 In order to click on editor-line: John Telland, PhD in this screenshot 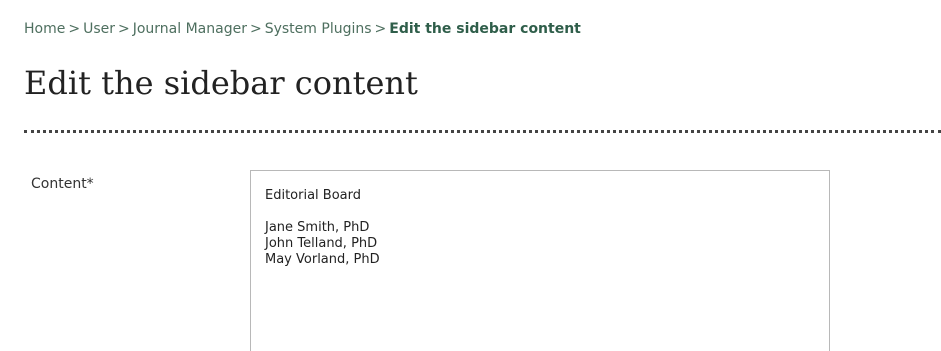, I will do `click(321, 243)`.